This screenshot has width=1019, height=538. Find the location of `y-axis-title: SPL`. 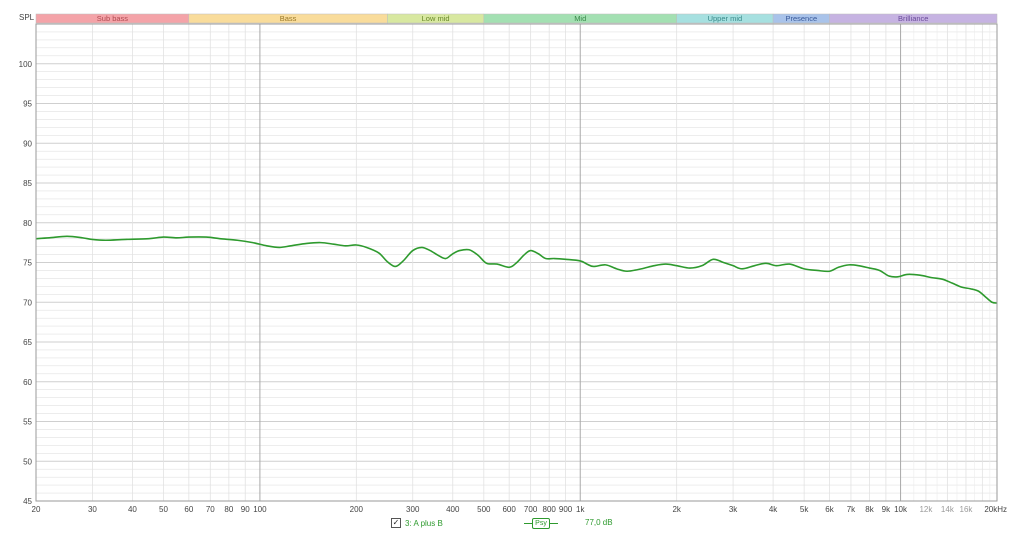

y-axis-title: SPL is located at coordinates (27, 17).